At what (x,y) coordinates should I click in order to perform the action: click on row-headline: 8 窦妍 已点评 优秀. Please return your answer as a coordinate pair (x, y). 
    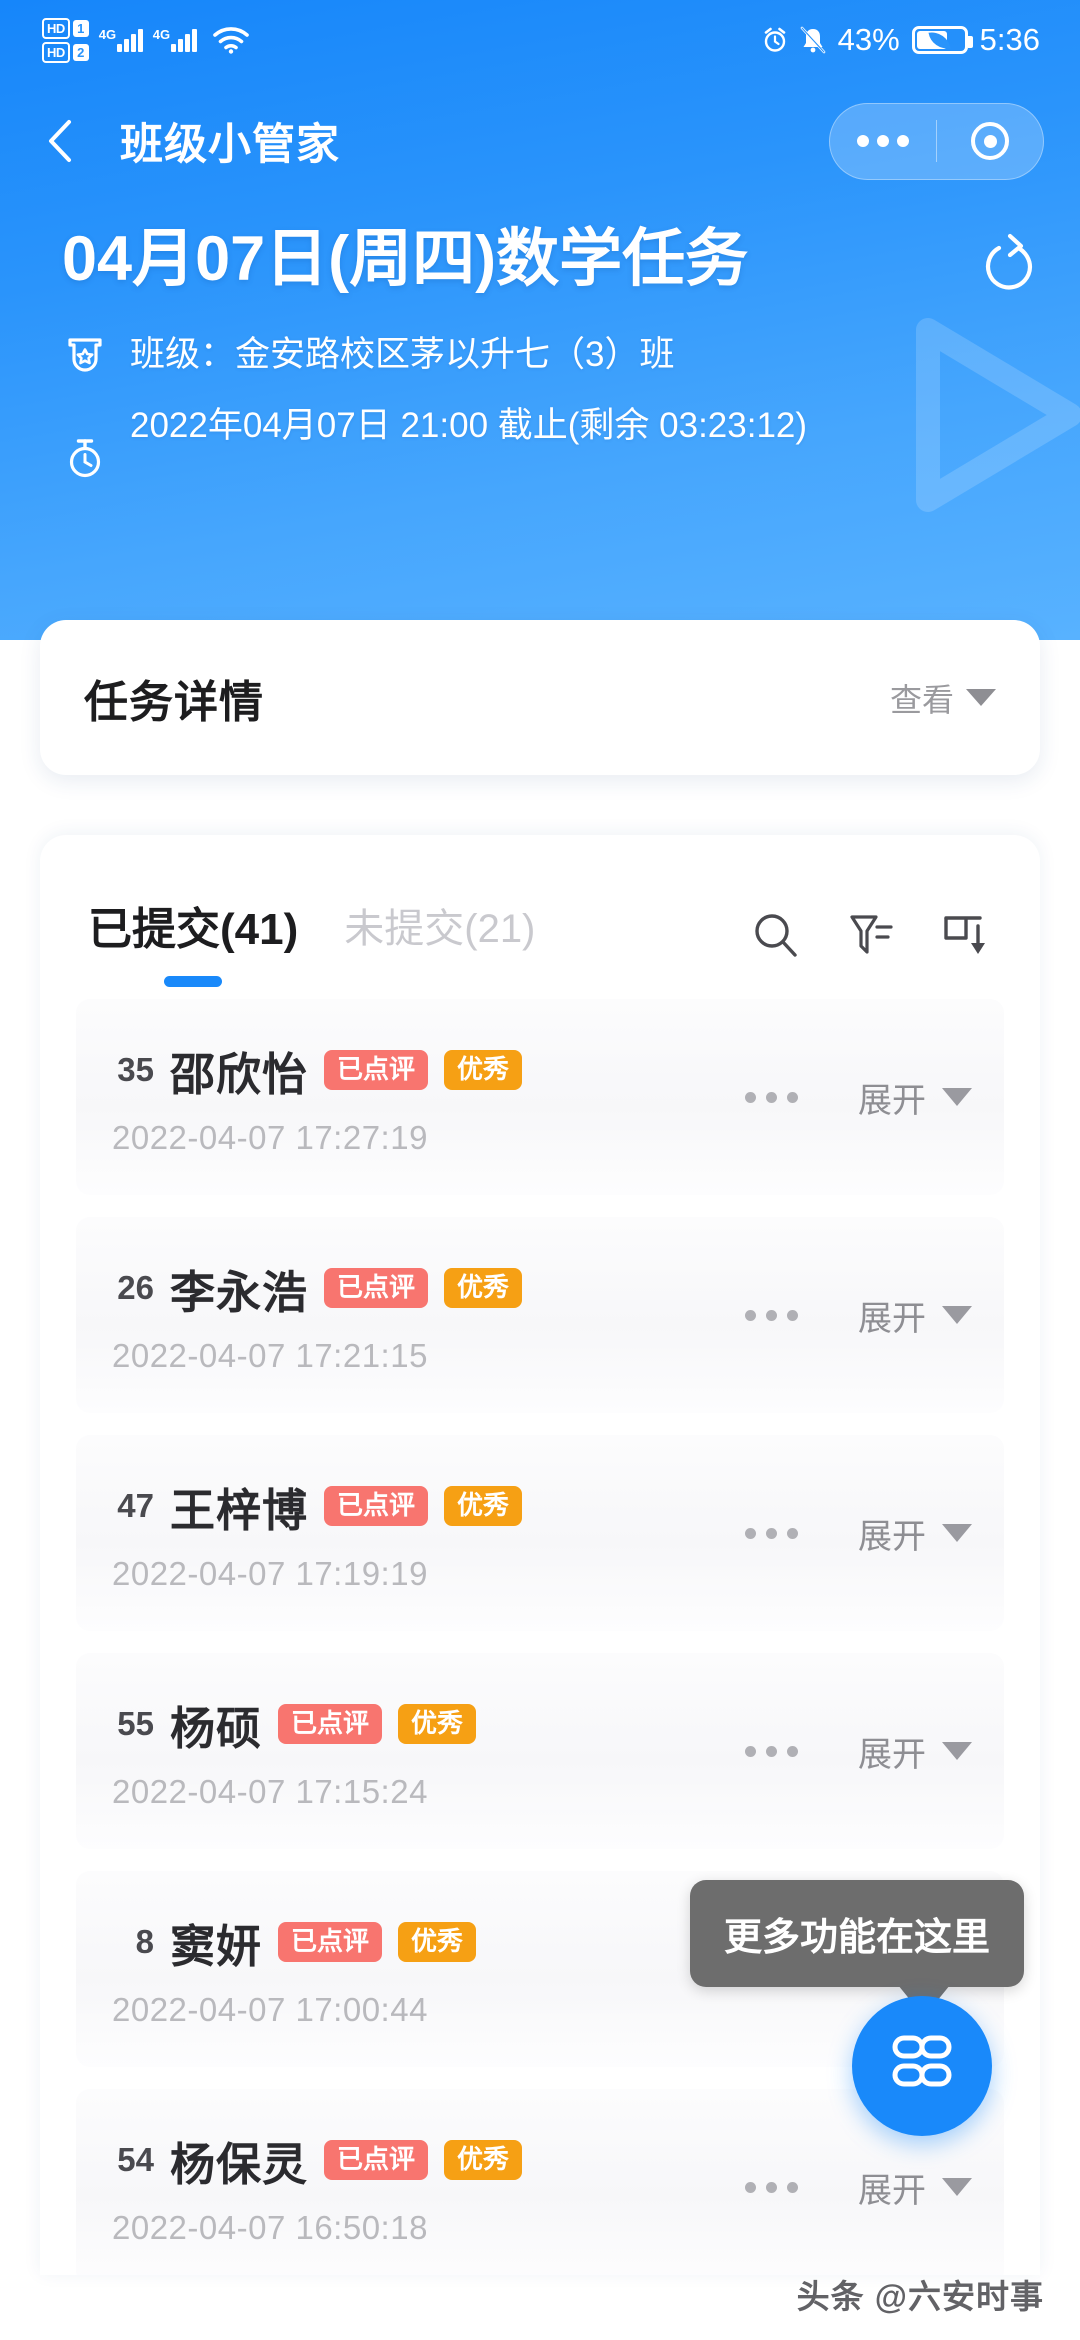
    Looking at the image, I should click on (293, 1942).